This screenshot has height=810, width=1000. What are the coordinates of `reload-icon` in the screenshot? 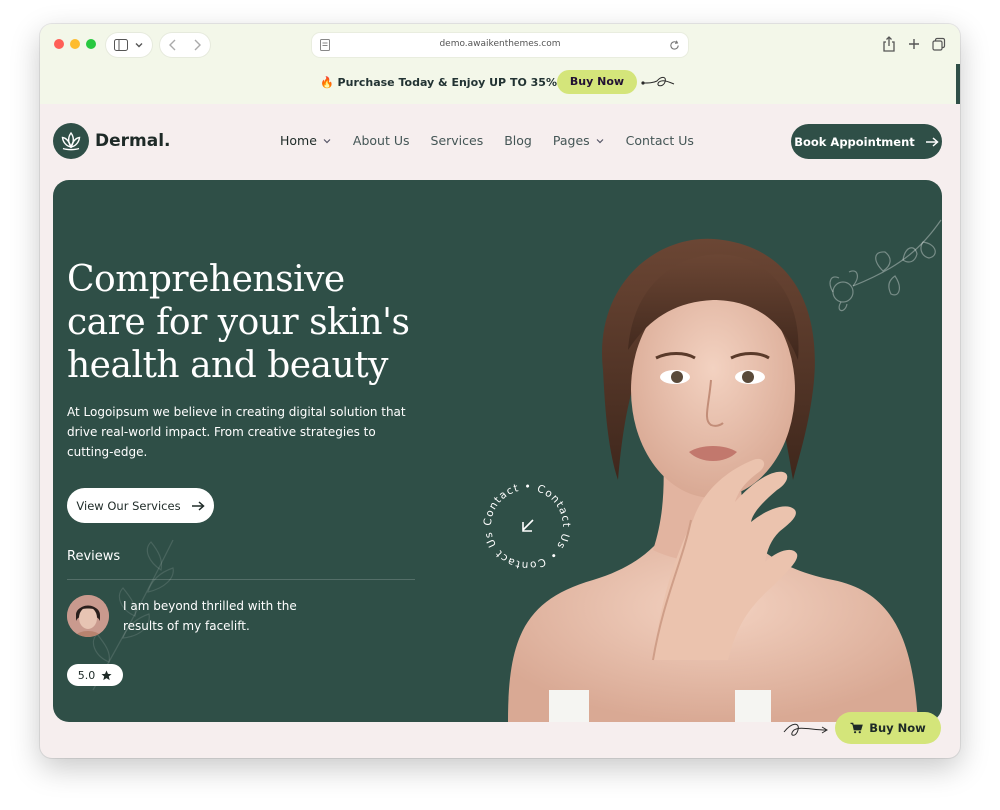 It's located at (674, 45).